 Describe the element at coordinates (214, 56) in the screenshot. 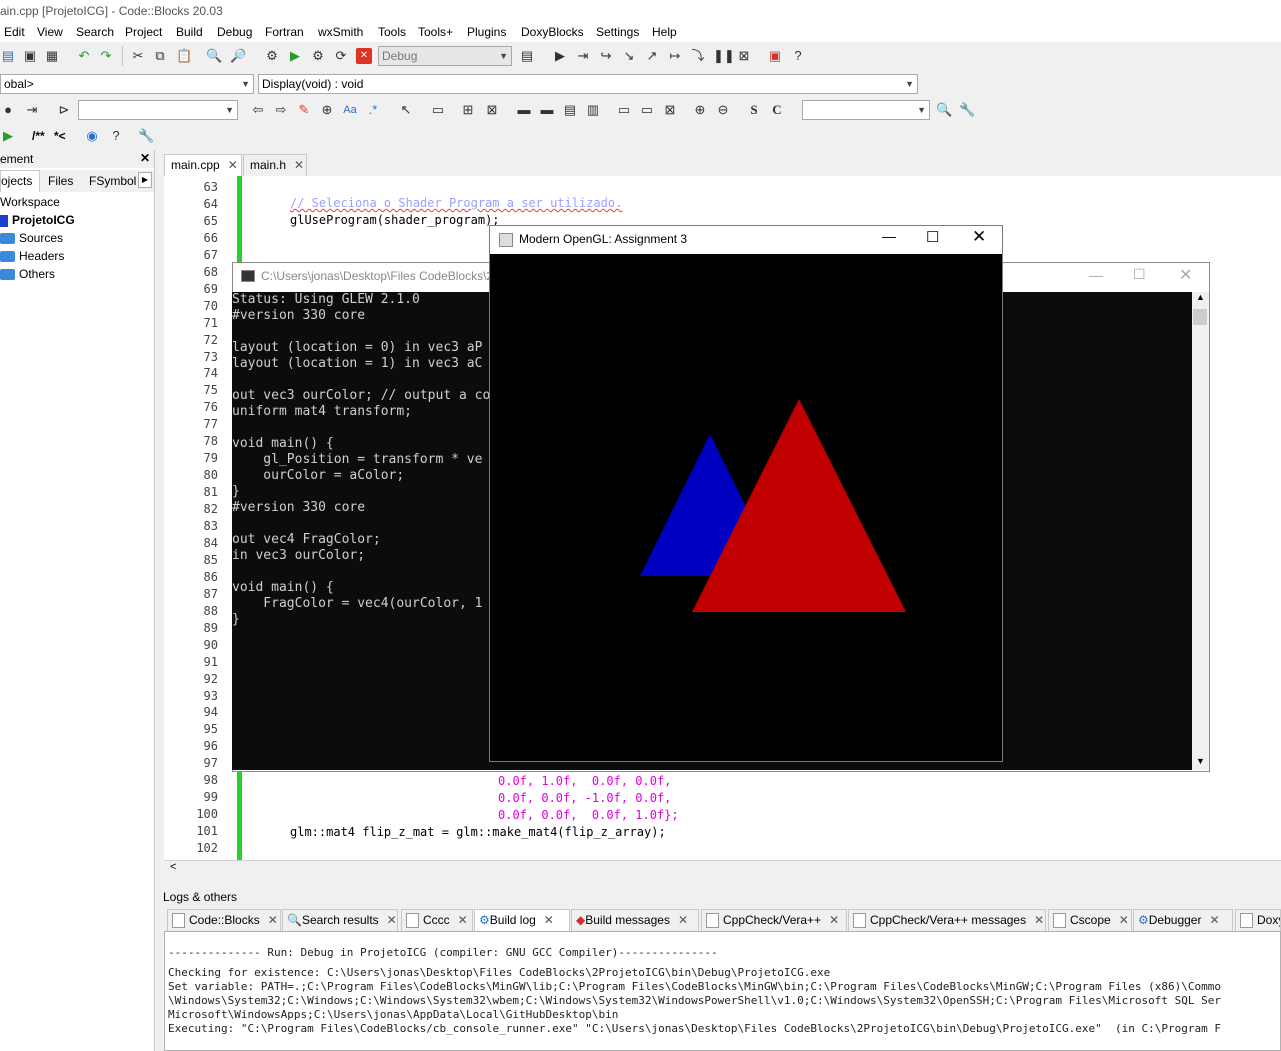

I see `find-icon: 🔍` at that location.